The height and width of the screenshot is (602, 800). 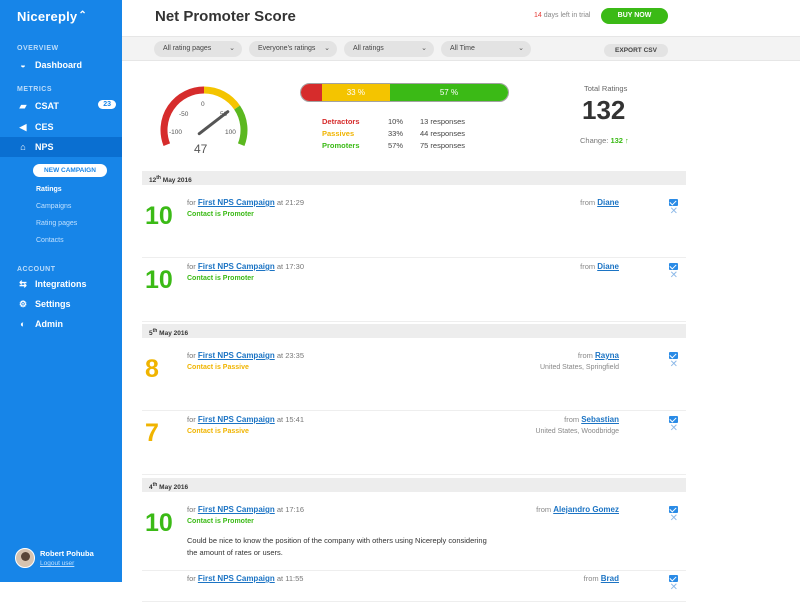 What do you see at coordinates (538, 15) in the screenshot?
I see `trial-days: 14` at bounding box center [538, 15].